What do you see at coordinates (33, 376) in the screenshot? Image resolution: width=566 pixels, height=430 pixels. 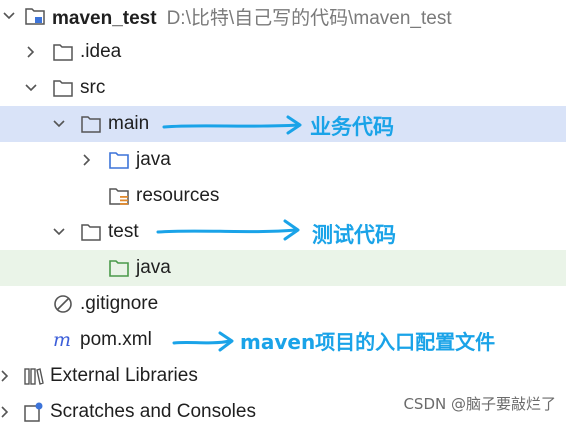 I see `library-icon` at bounding box center [33, 376].